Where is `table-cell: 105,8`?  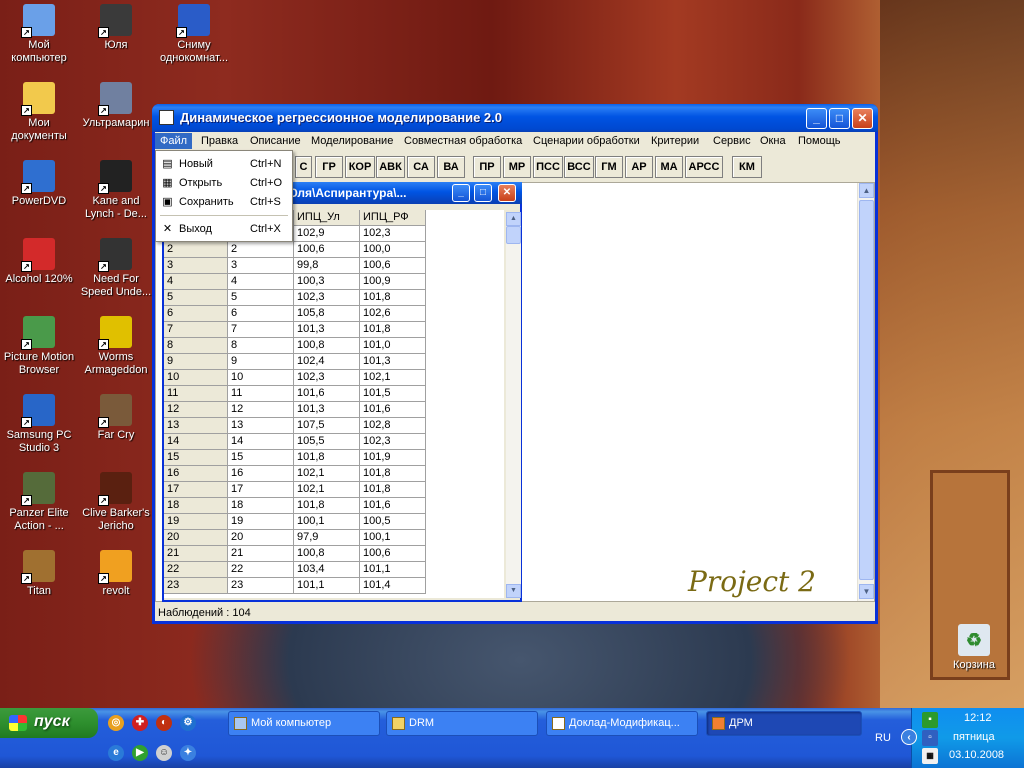 table-cell: 105,8 is located at coordinates (327, 314).